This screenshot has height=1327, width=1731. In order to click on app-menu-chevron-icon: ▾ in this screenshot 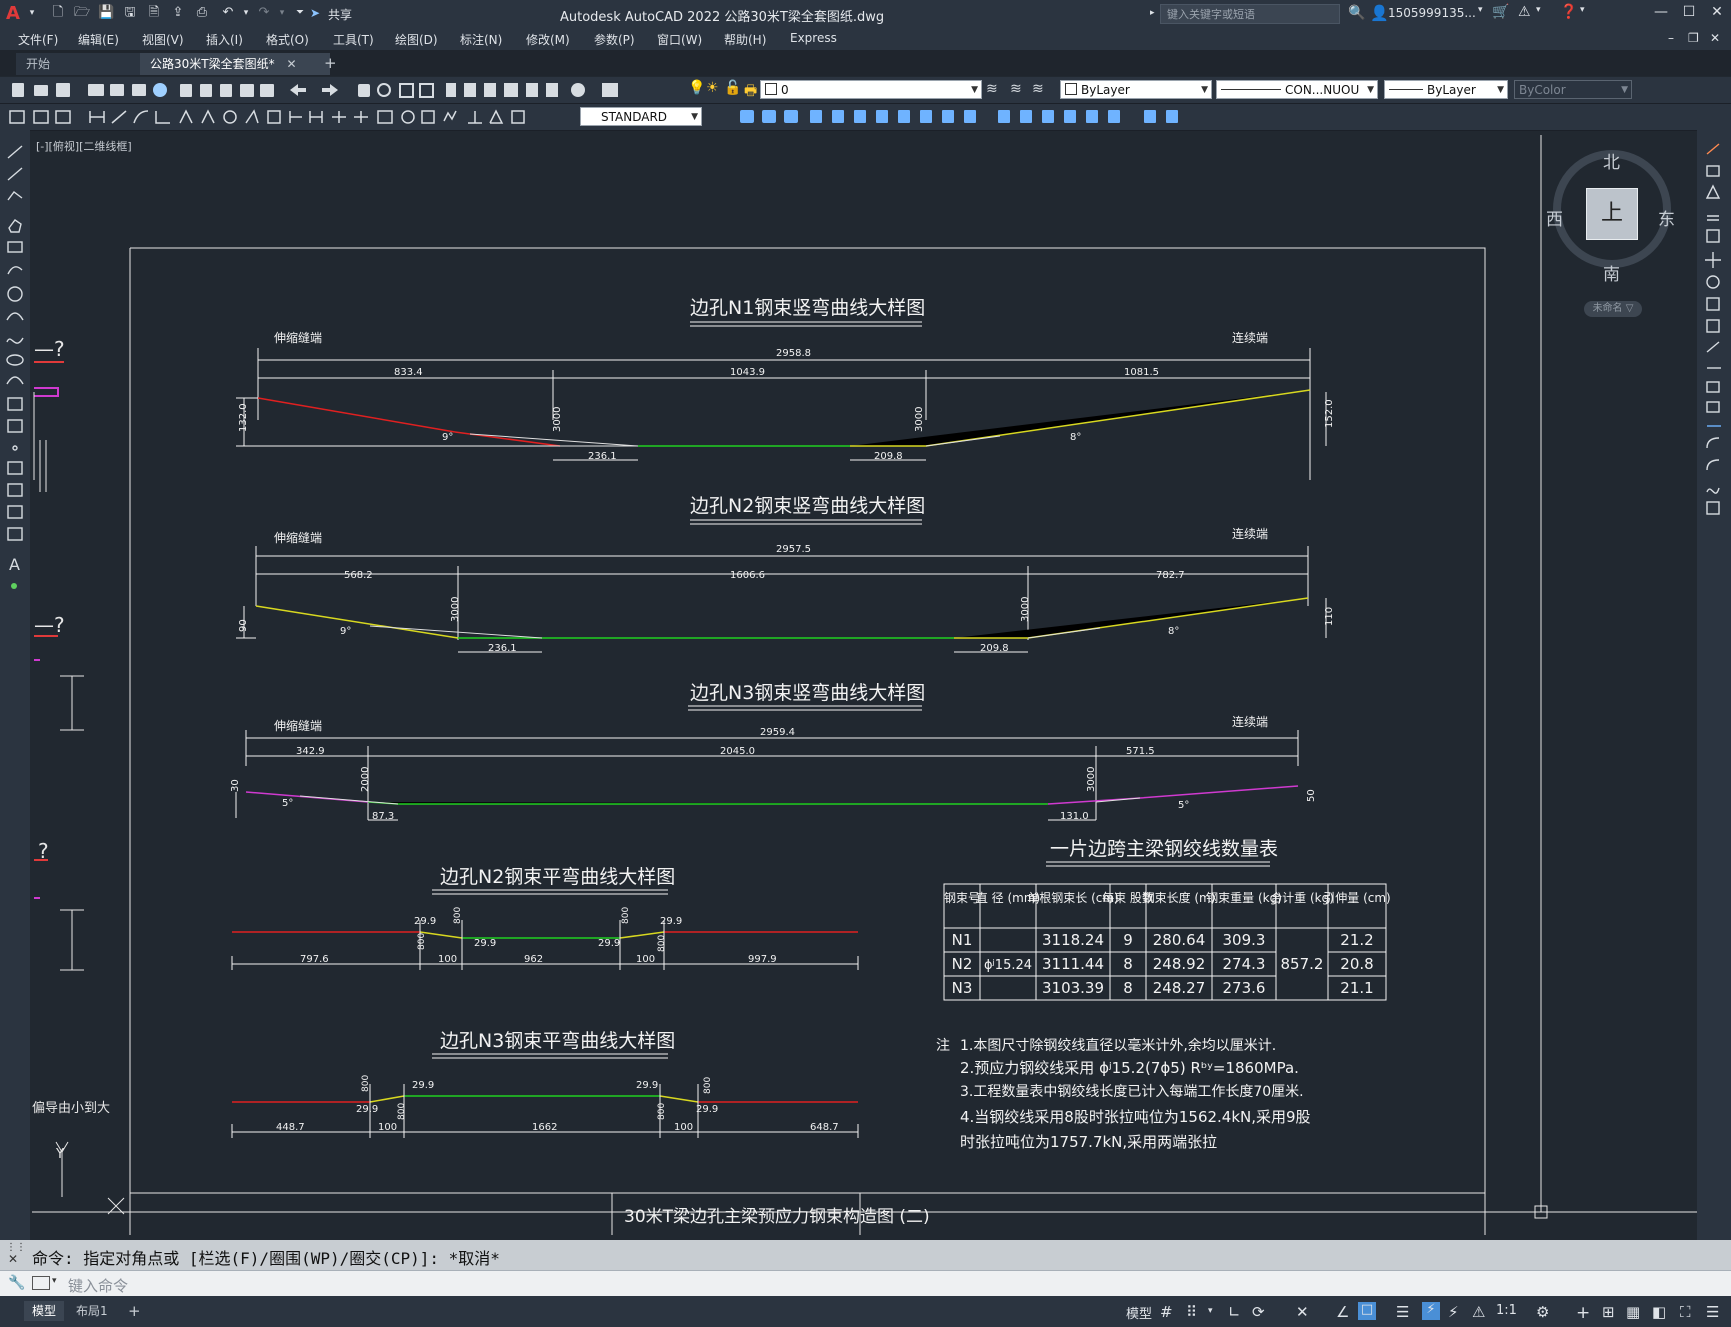, I will do `click(32, 13)`.